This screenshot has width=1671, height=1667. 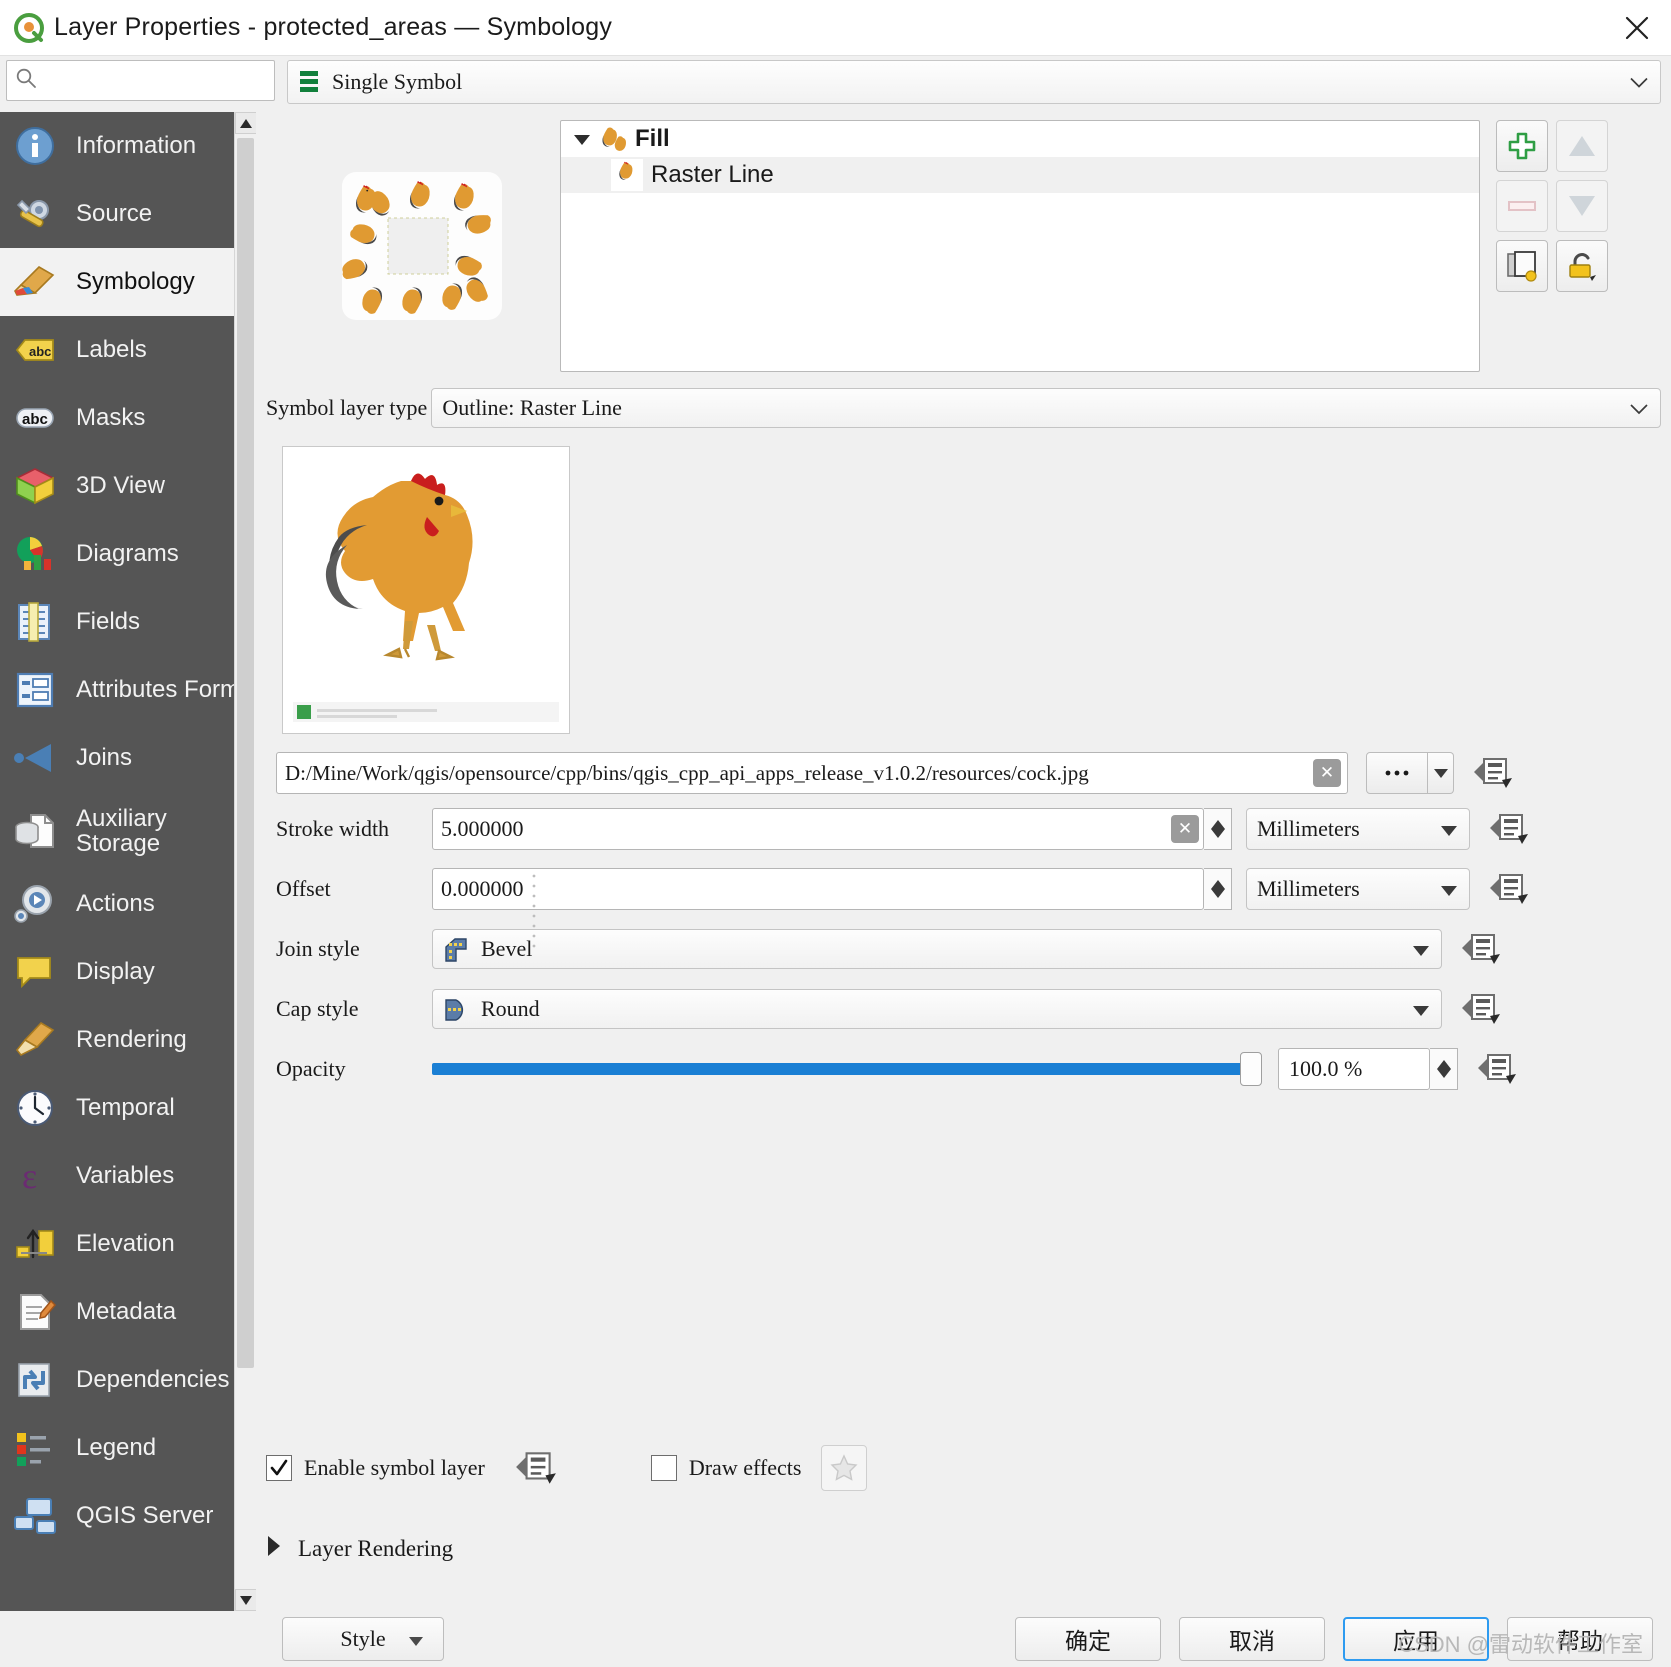 I want to click on style-menu-button: Style, so click(x=363, y=1639).